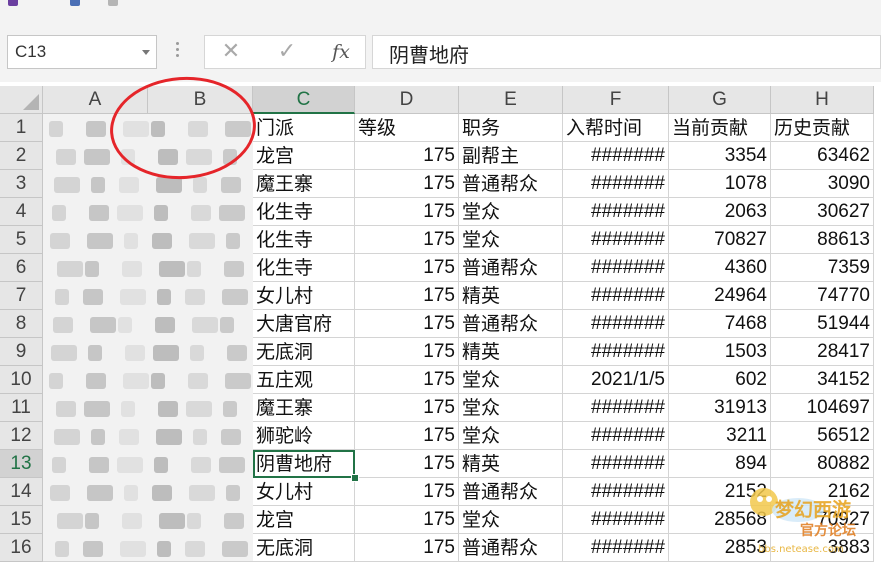 This screenshot has width=881, height=565. Describe the element at coordinates (21, 352) in the screenshot. I see `row-header-9: 9` at that location.